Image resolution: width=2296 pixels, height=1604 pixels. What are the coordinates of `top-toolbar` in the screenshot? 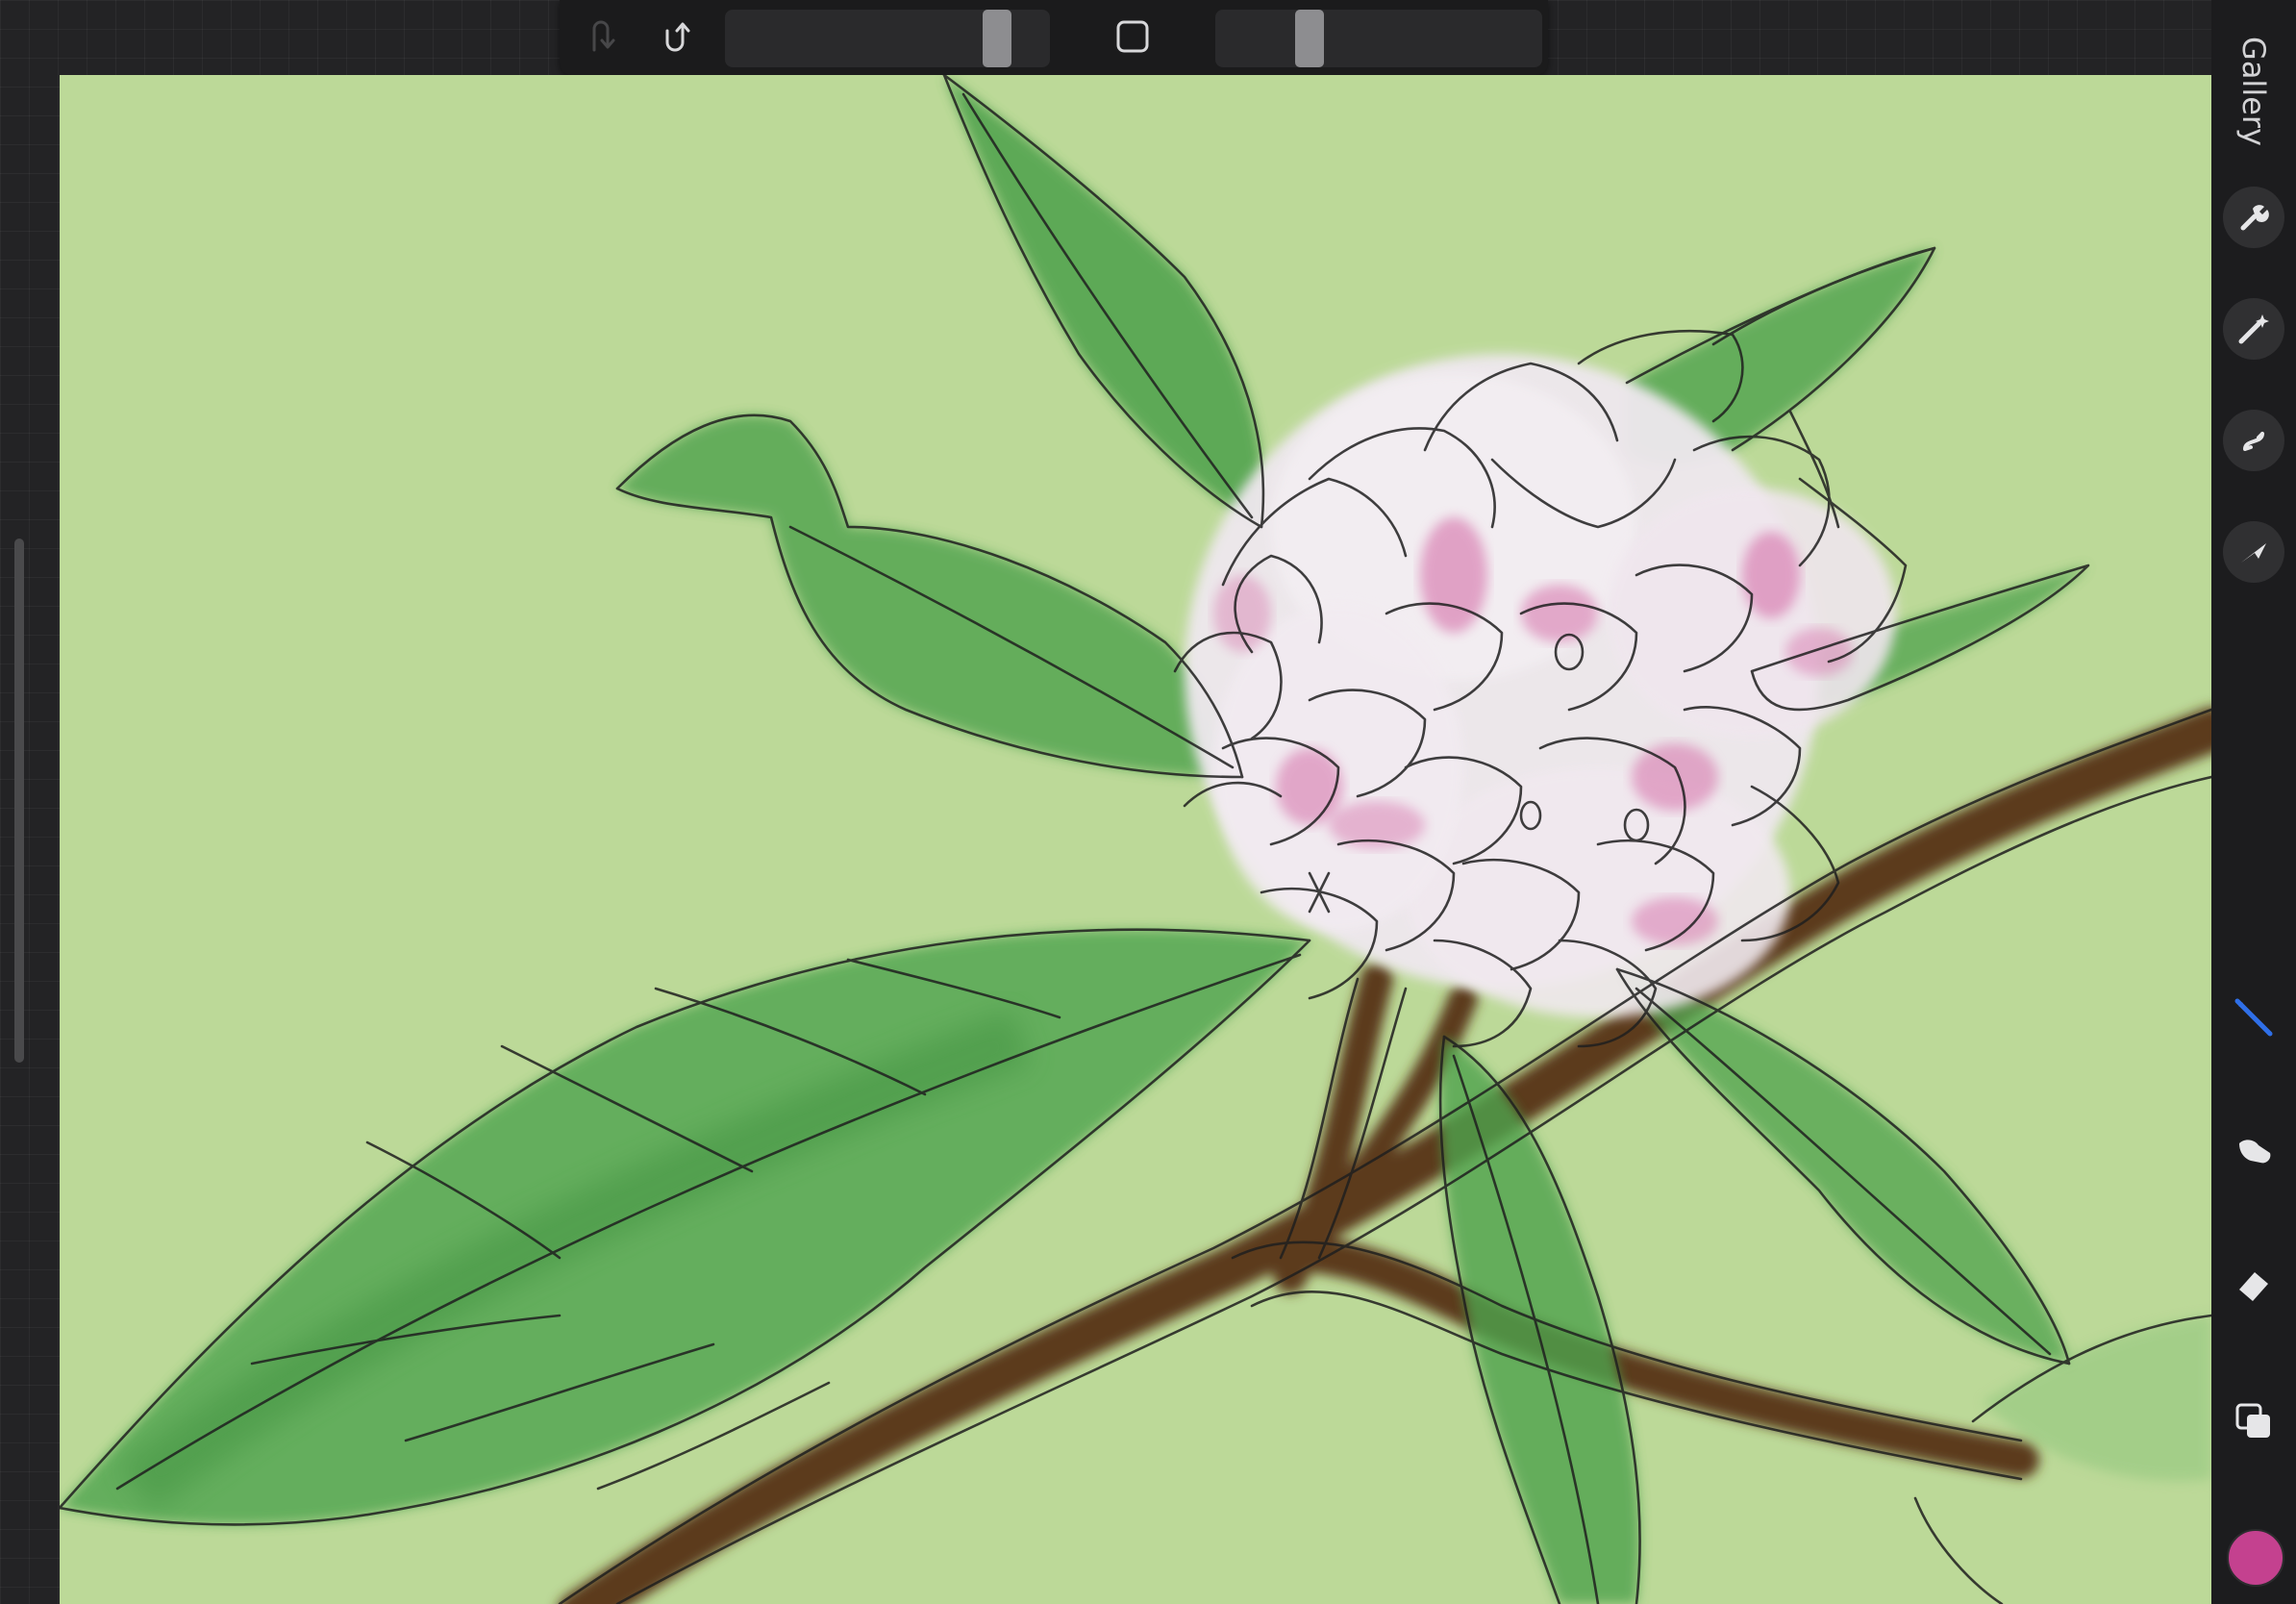 It's located at (1054, 37).